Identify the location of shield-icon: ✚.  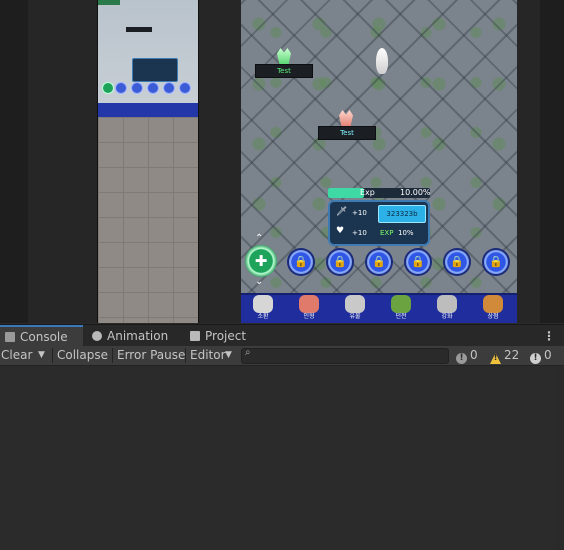
(261, 261).